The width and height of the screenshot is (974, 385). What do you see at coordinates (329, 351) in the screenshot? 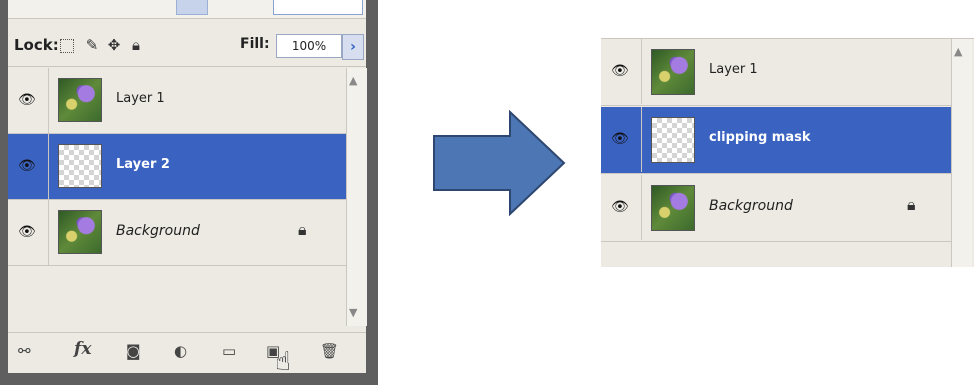
I see `trash-icon: 🗑︎` at bounding box center [329, 351].